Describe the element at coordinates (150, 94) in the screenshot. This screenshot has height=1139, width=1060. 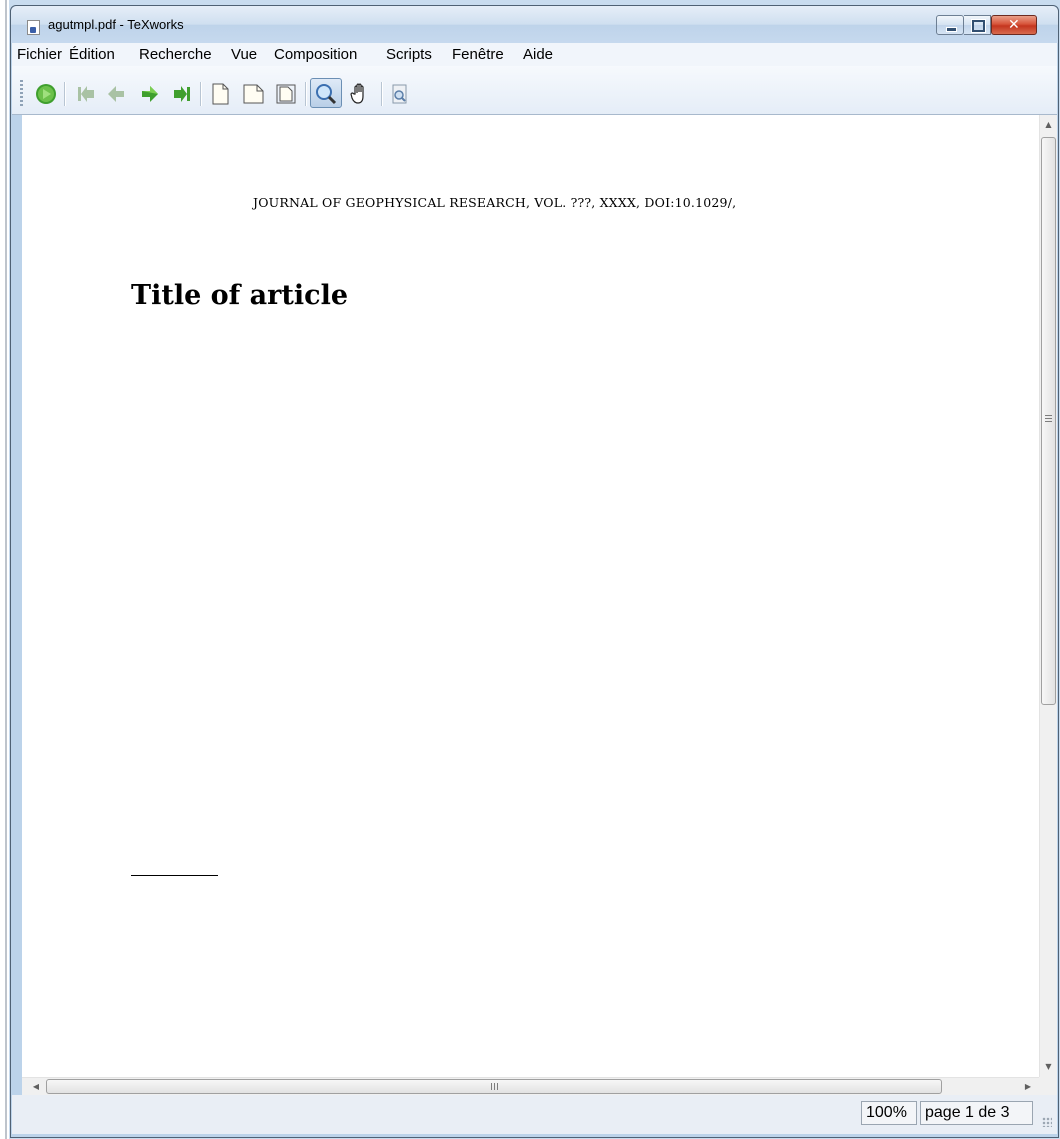
I see `next-page-icon` at that location.